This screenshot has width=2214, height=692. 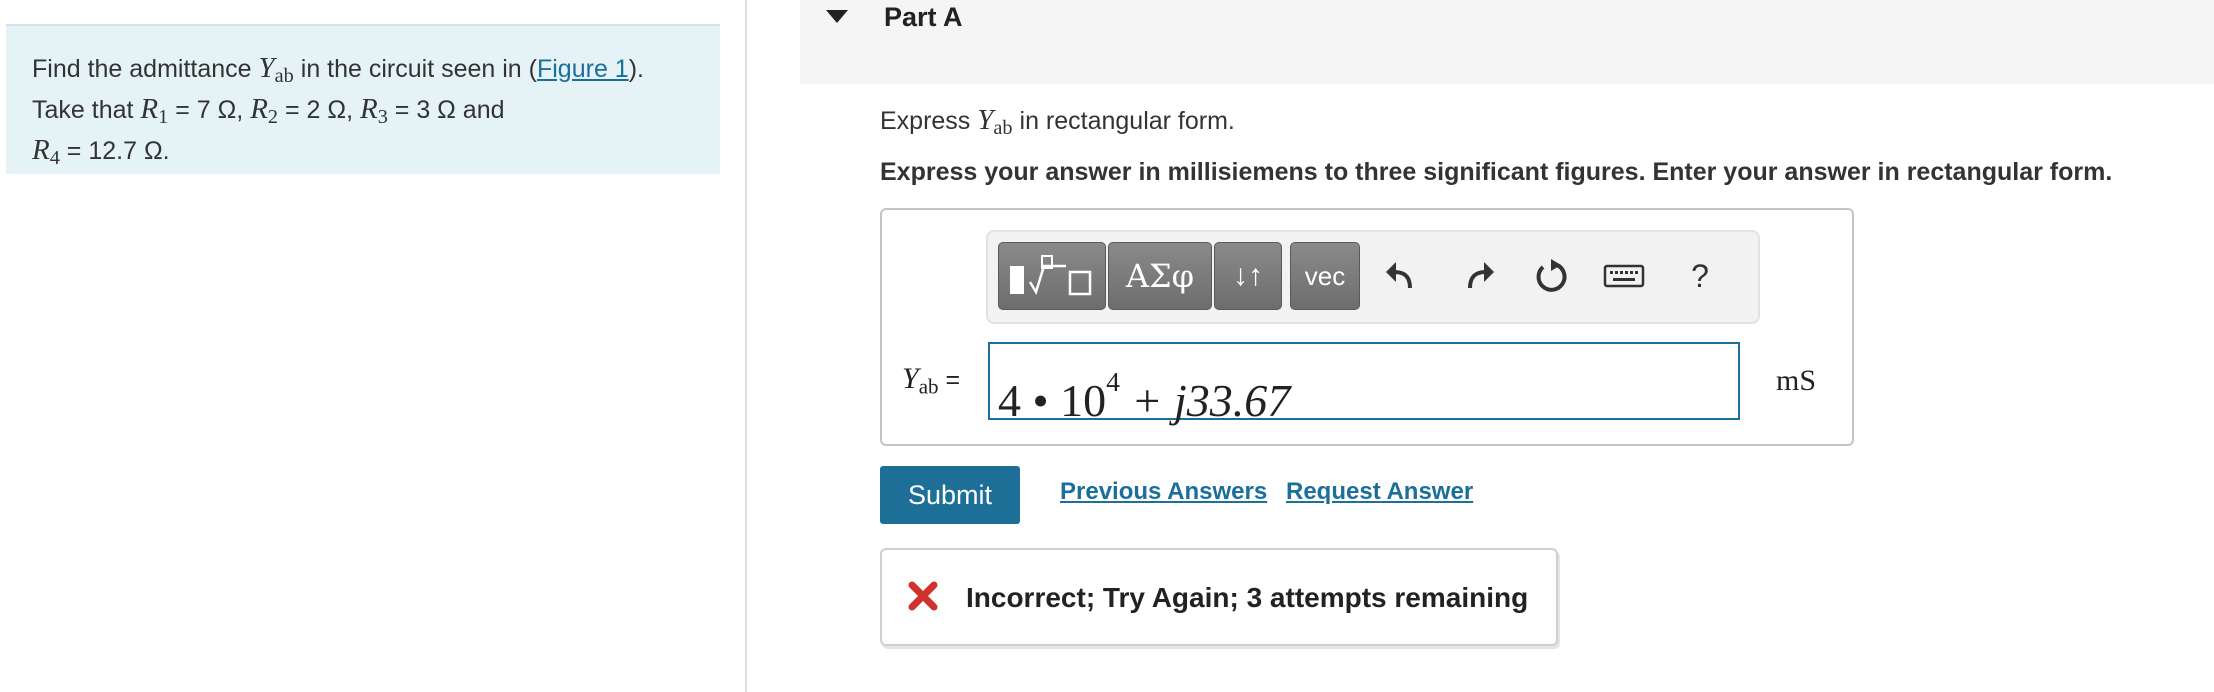 I want to click on templates-icon, so click(x=1051, y=275).